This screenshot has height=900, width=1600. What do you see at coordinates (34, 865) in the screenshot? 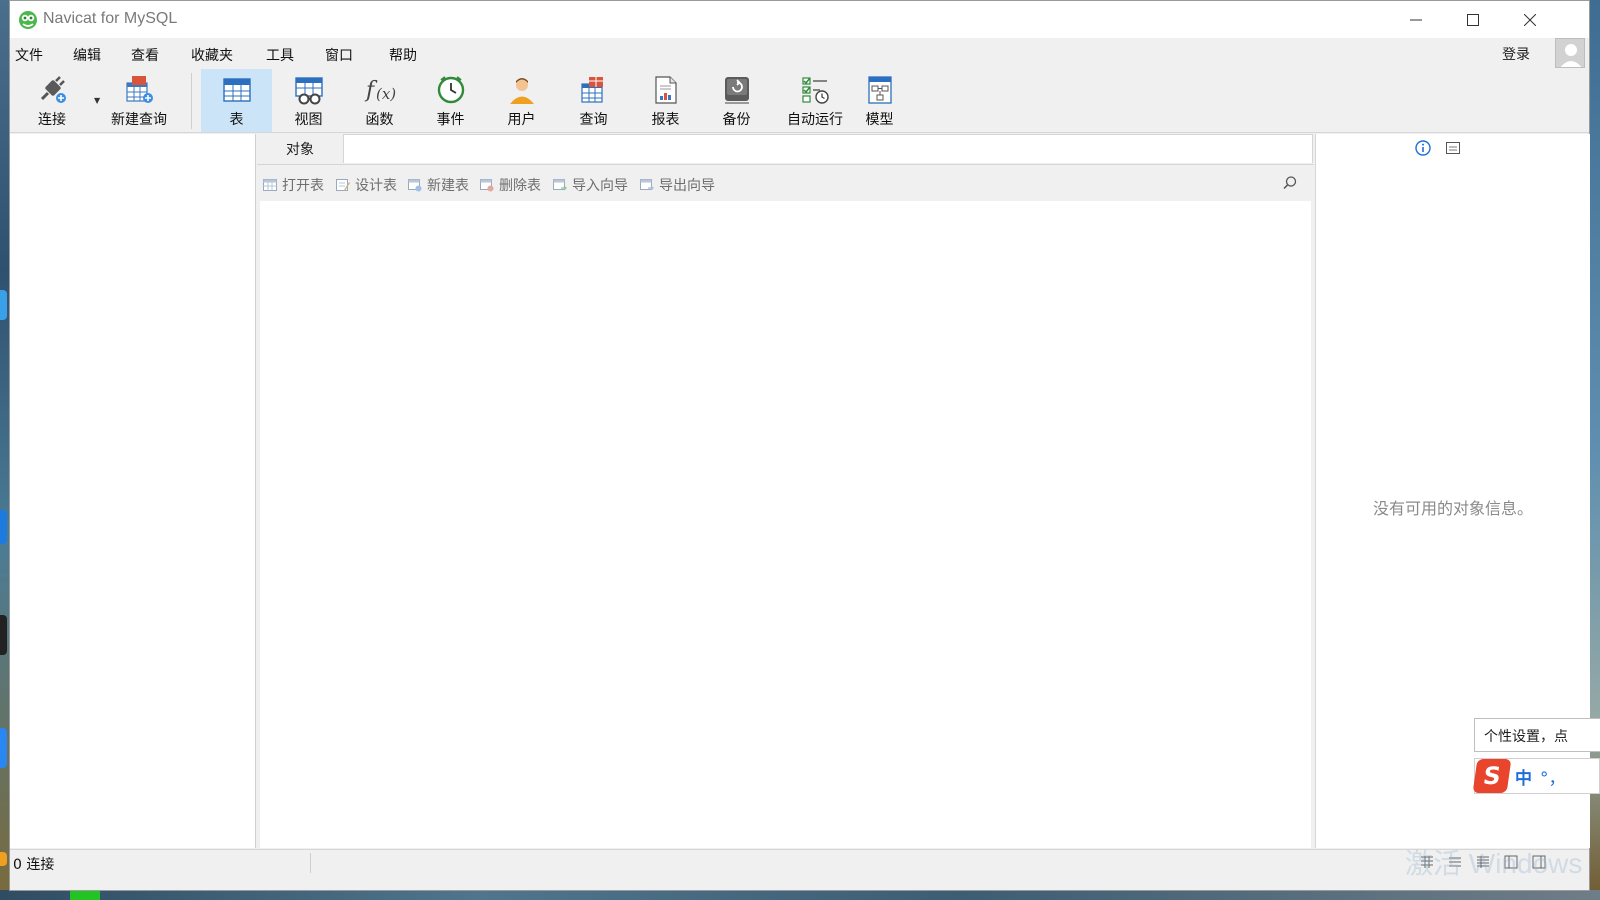
I see `connection-count: 0 连接` at bounding box center [34, 865].